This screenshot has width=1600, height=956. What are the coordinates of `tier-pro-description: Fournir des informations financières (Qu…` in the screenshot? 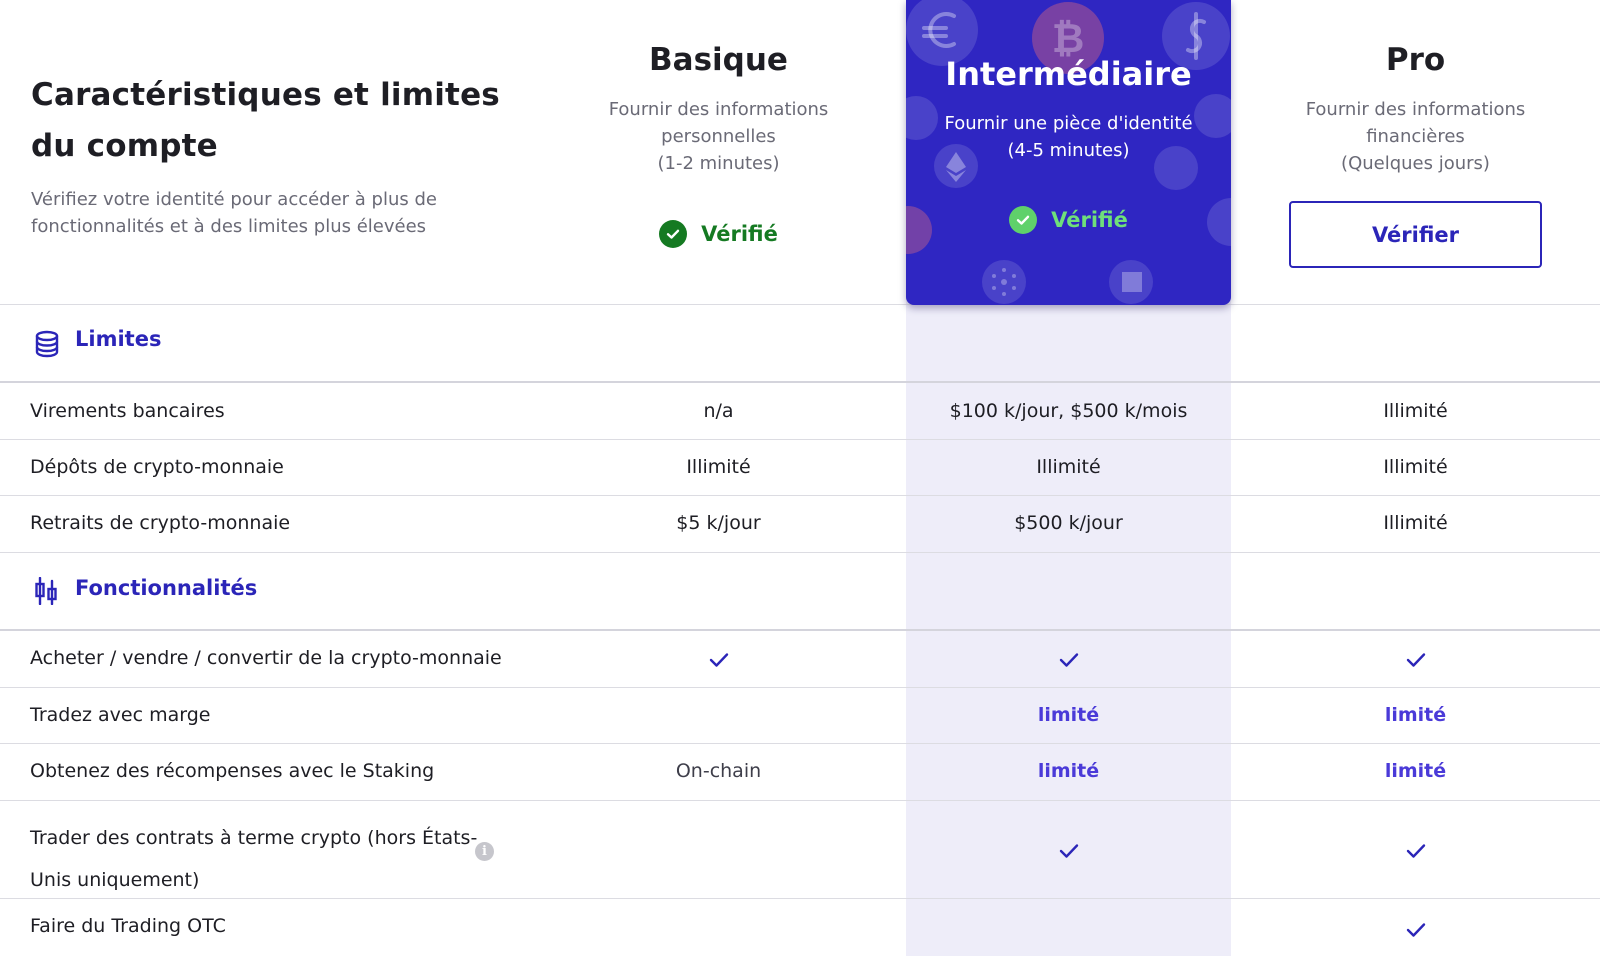 It's located at (1416, 136).